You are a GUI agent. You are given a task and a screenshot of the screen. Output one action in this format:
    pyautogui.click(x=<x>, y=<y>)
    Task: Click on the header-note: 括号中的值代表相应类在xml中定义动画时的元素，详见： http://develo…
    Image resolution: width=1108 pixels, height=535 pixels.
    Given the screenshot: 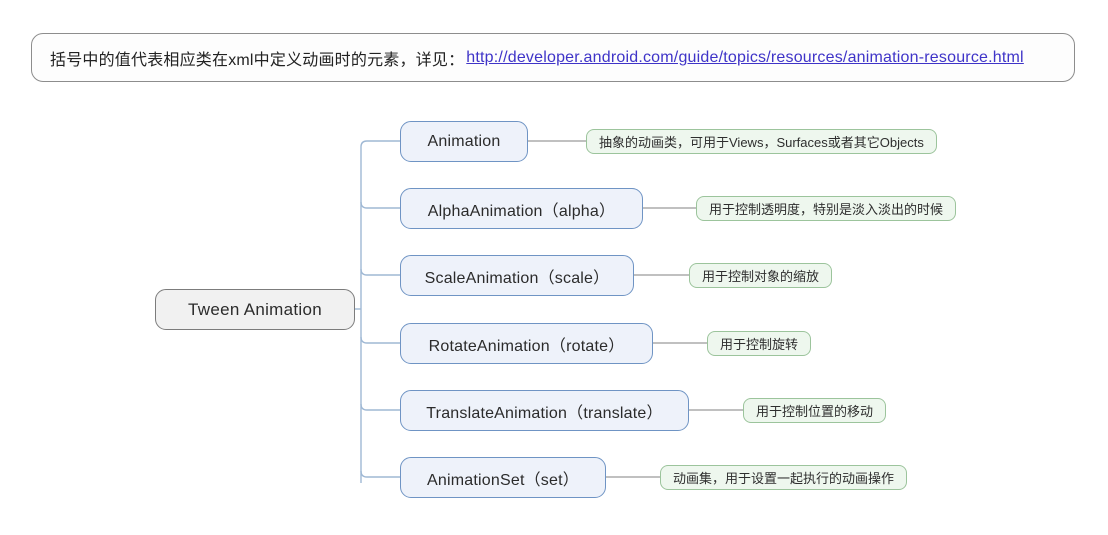 What is the action you would take?
    pyautogui.click(x=553, y=57)
    